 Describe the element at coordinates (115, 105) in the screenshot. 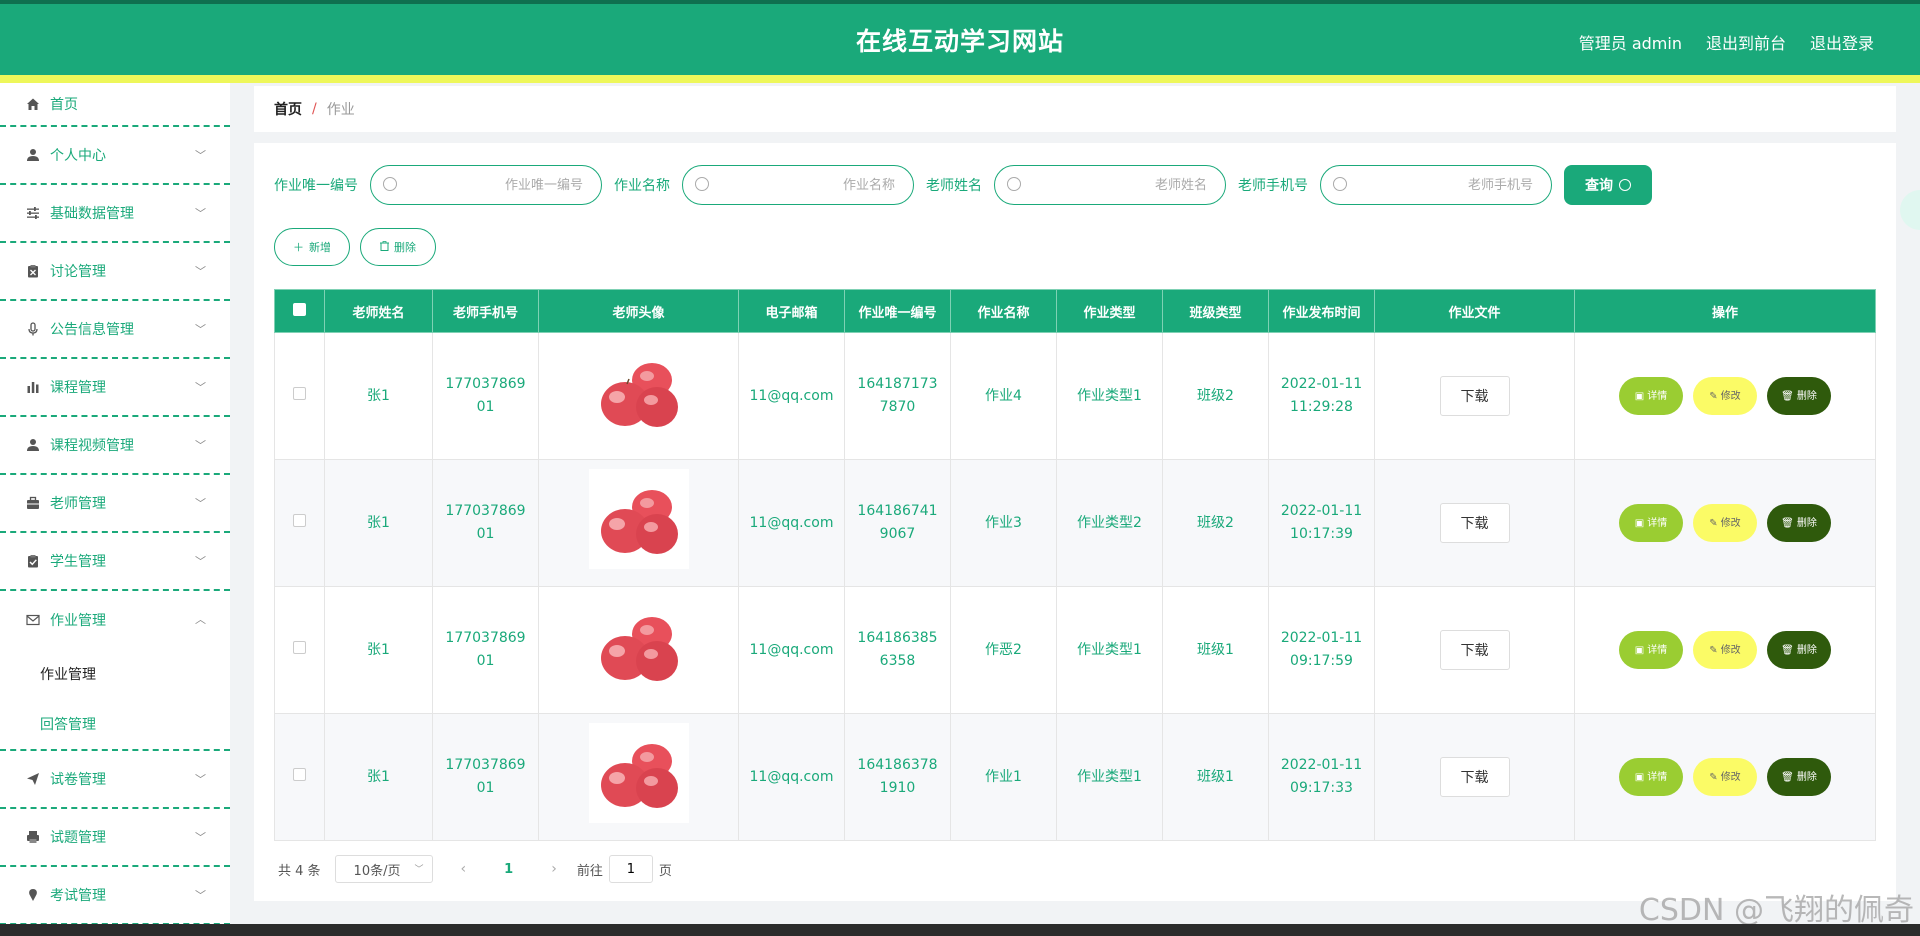

I see `sidebar-item-home: 首页` at that location.